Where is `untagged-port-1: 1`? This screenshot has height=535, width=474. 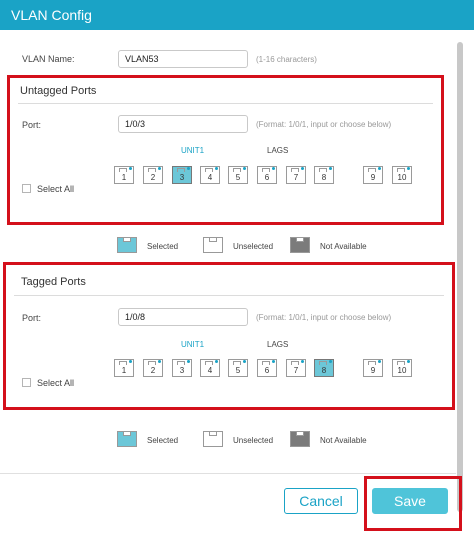 untagged-port-1: 1 is located at coordinates (124, 175).